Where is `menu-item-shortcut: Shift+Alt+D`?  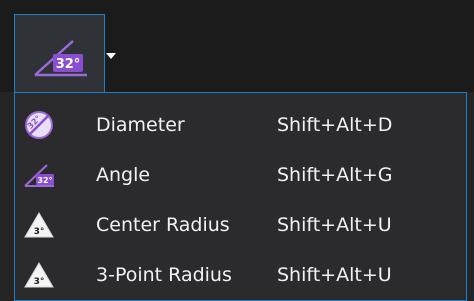 menu-item-shortcut: Shift+Alt+D is located at coordinates (335, 125).